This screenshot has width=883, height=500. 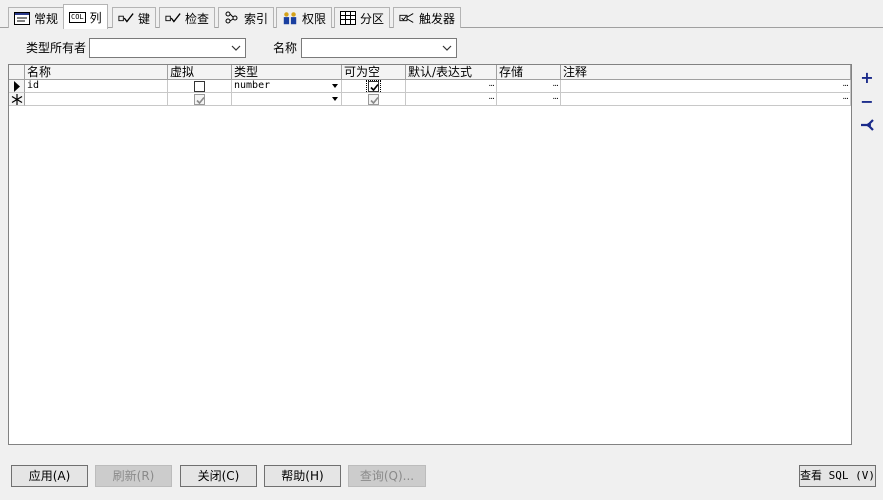 What do you see at coordinates (451, 72) in the screenshot?
I see `header-default: 默认/表达式` at bounding box center [451, 72].